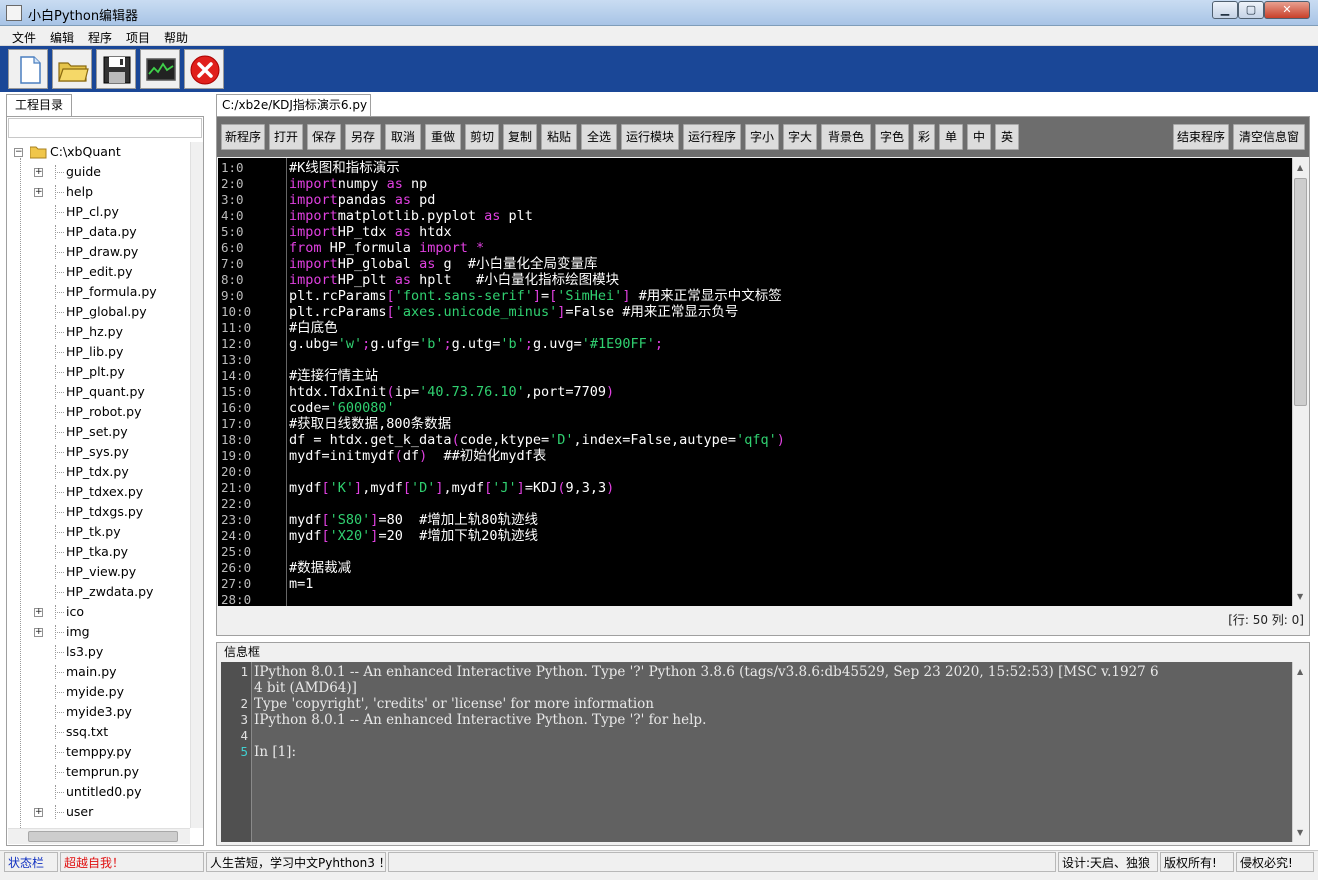  I want to click on keyword-token: ;, so click(528, 344).